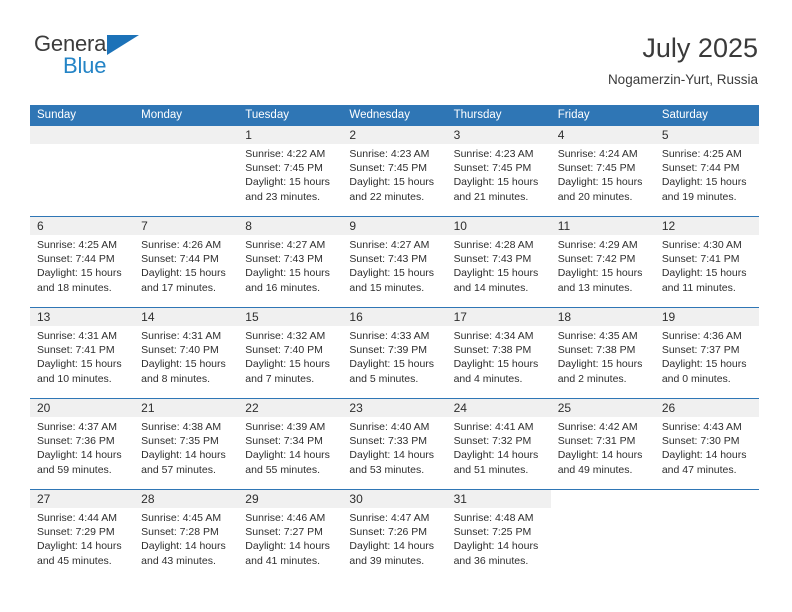 The height and width of the screenshot is (612, 792). I want to click on day-detail-line: Sunset: 7:45 PM, so click(596, 168).